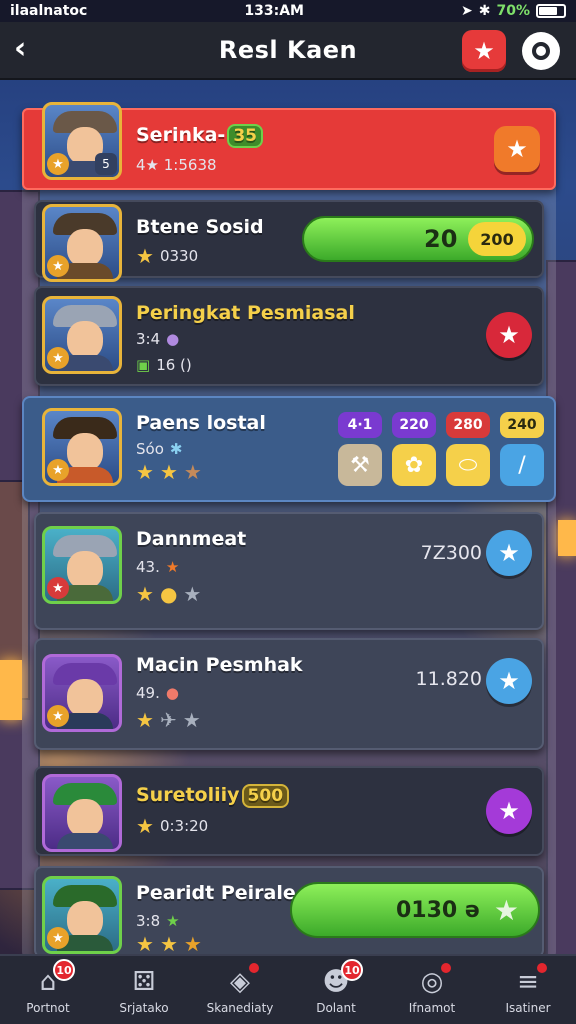 This screenshot has height=1024, width=576. I want to click on player-name: Peringkat Pesmiasal, so click(245, 313).